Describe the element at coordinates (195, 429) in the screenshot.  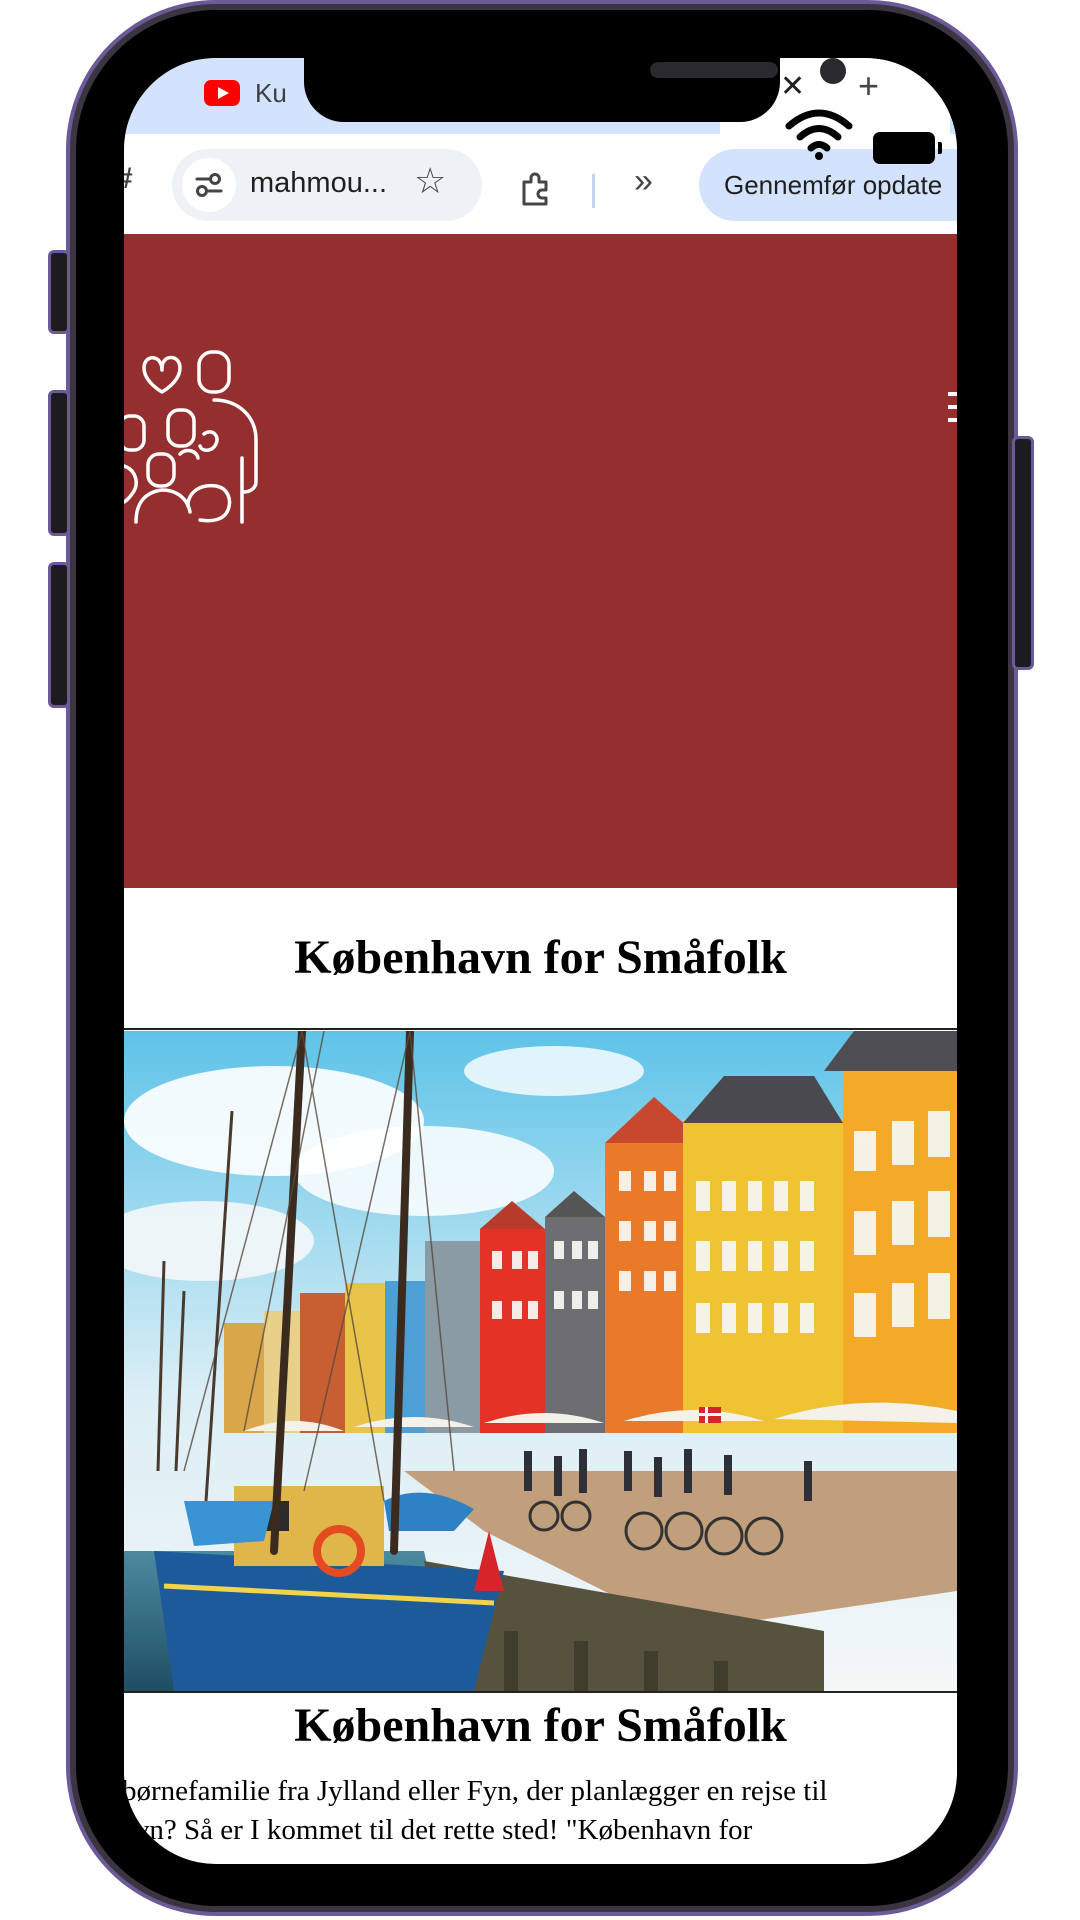
I see `family-heart-logo-icon` at that location.